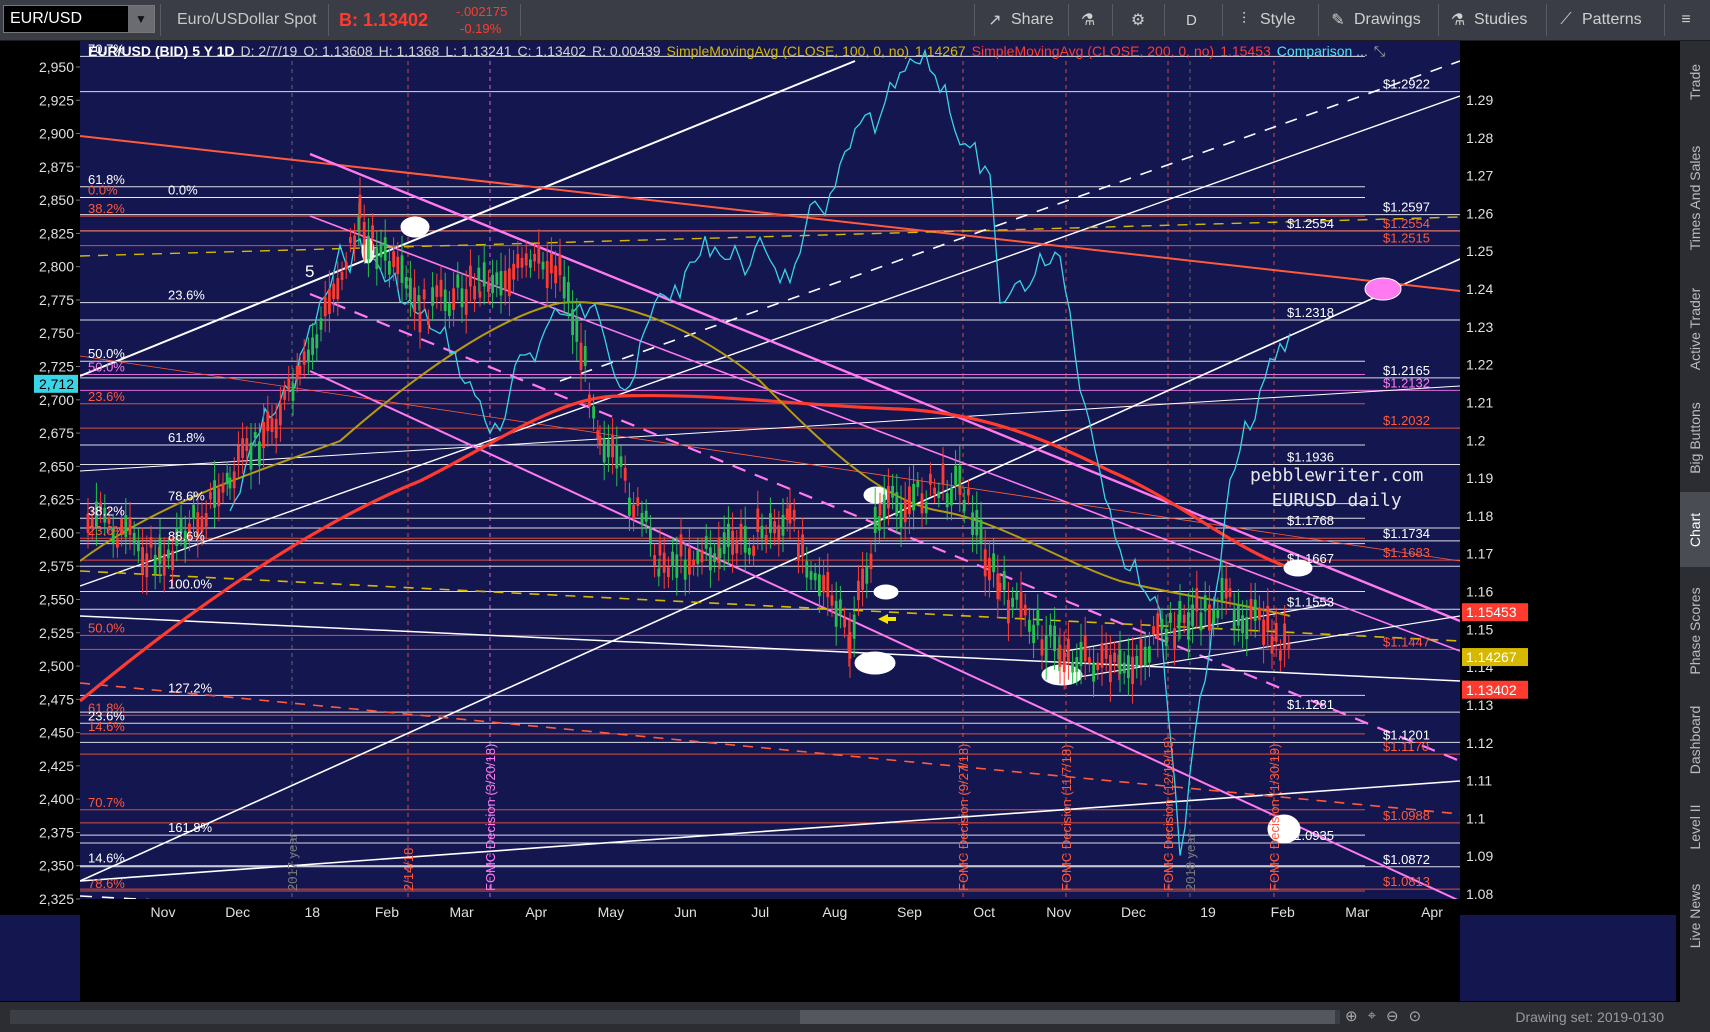 The image size is (1710, 1032). I want to click on pencil-icon: ✎, so click(1338, 20).